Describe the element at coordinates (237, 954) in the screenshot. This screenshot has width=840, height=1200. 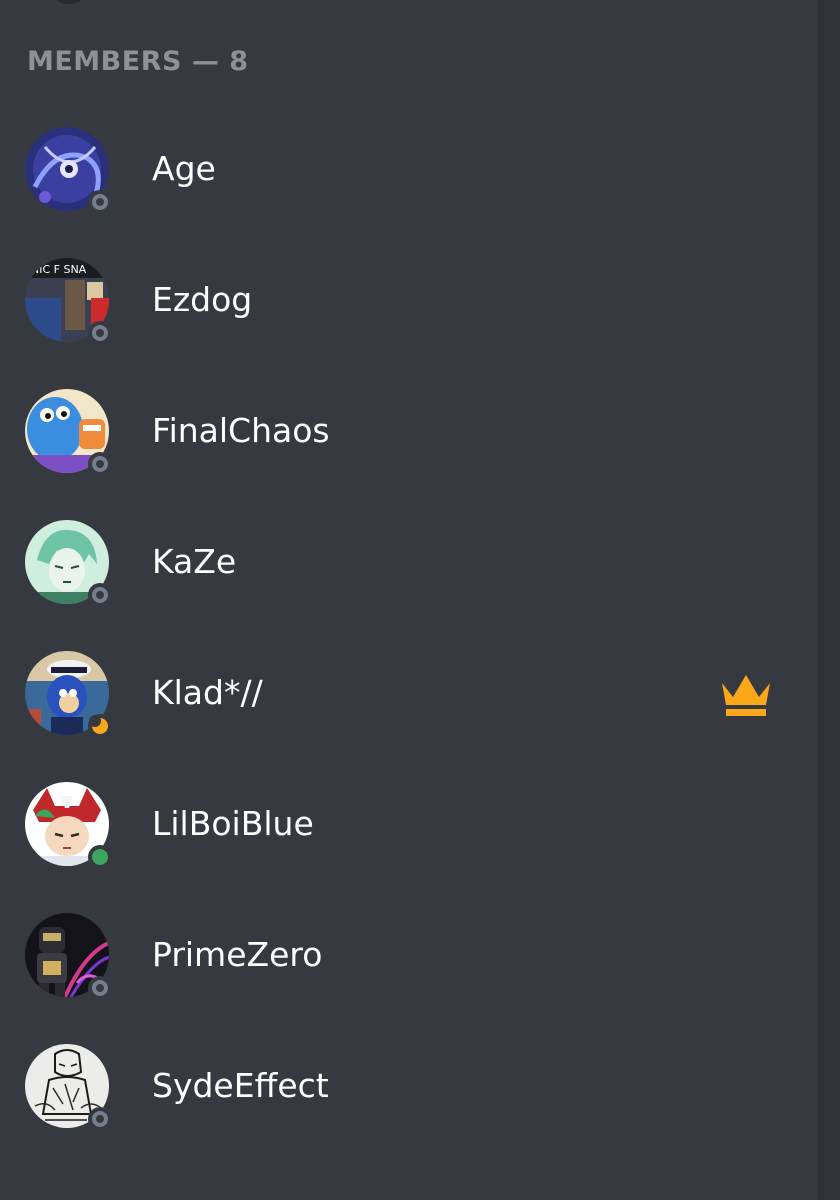
I see `member-name: PrimeZero` at that location.